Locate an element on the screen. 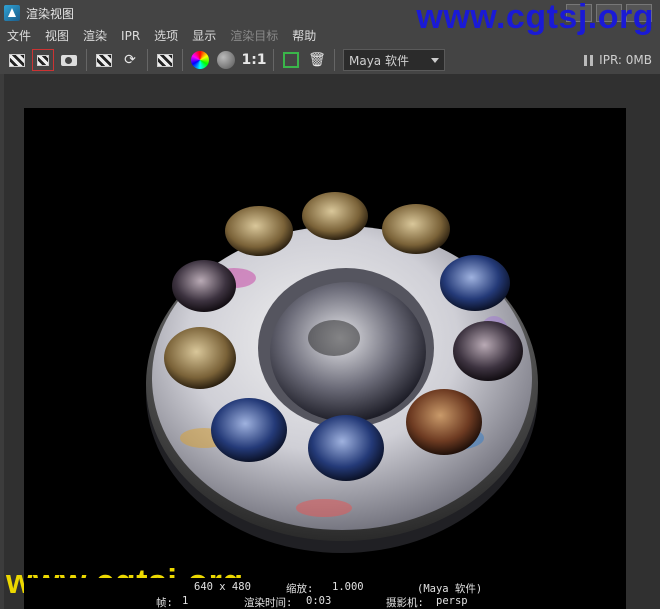  keep-image-icon is located at coordinates (291, 60).